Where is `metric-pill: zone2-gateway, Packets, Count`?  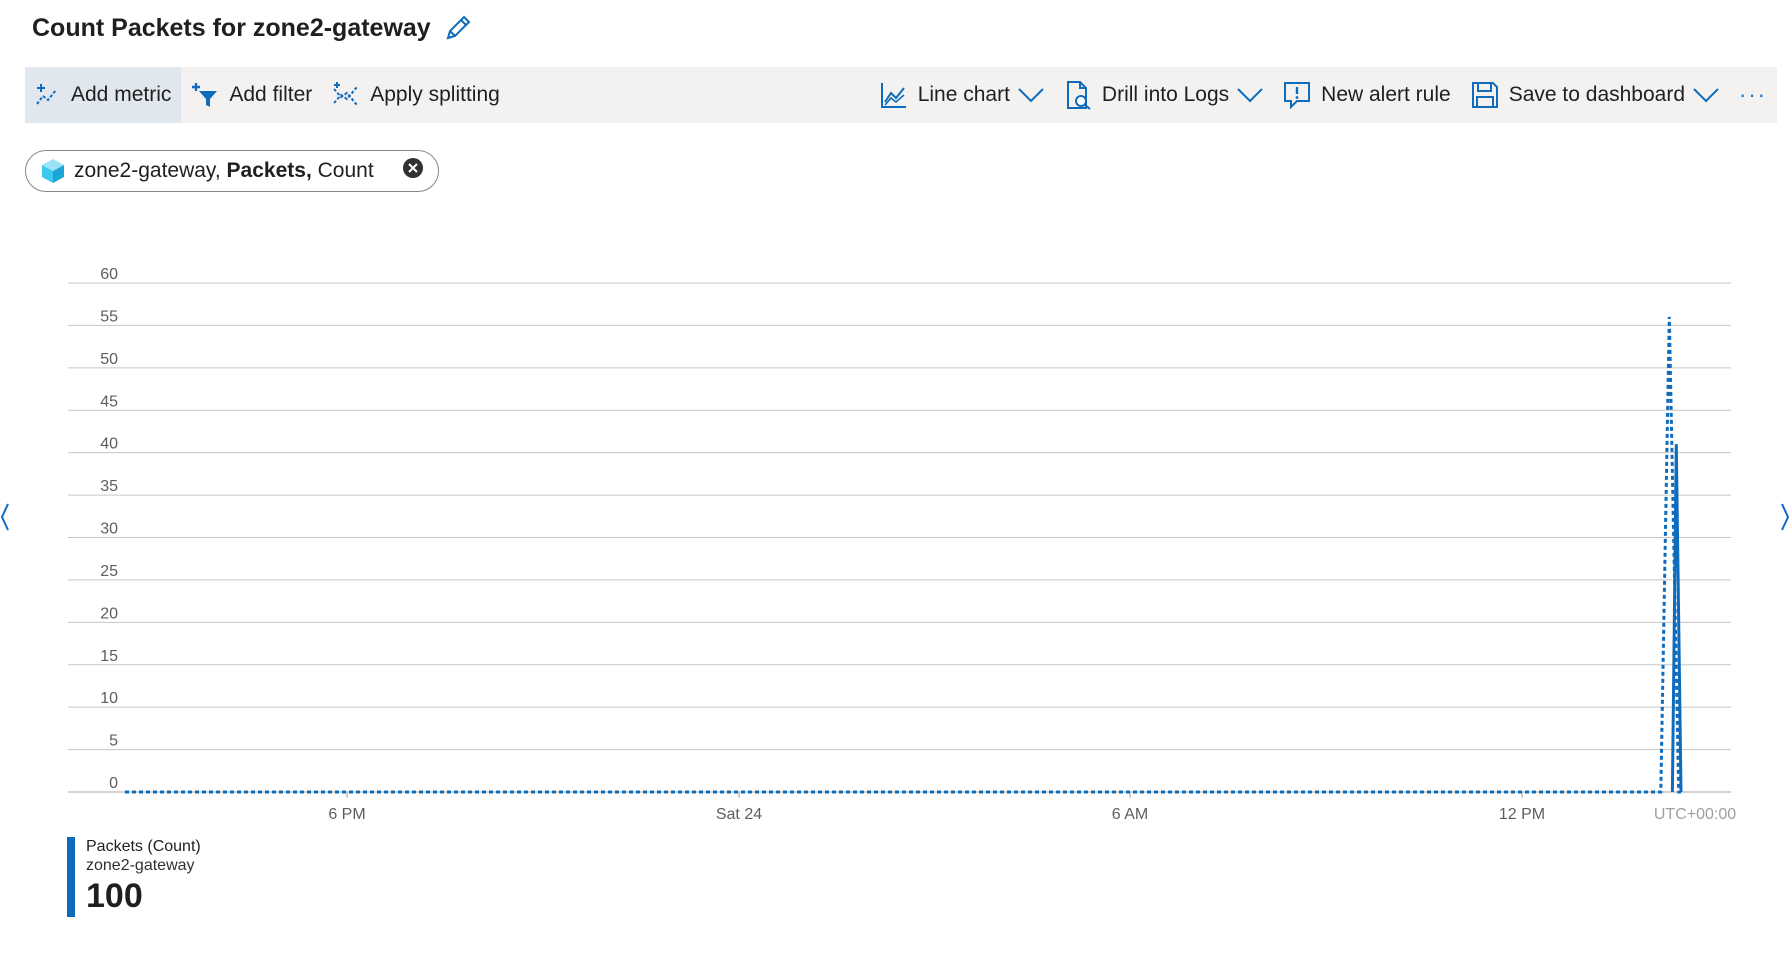
metric-pill: zone2-gateway, Packets, Count is located at coordinates (232, 171).